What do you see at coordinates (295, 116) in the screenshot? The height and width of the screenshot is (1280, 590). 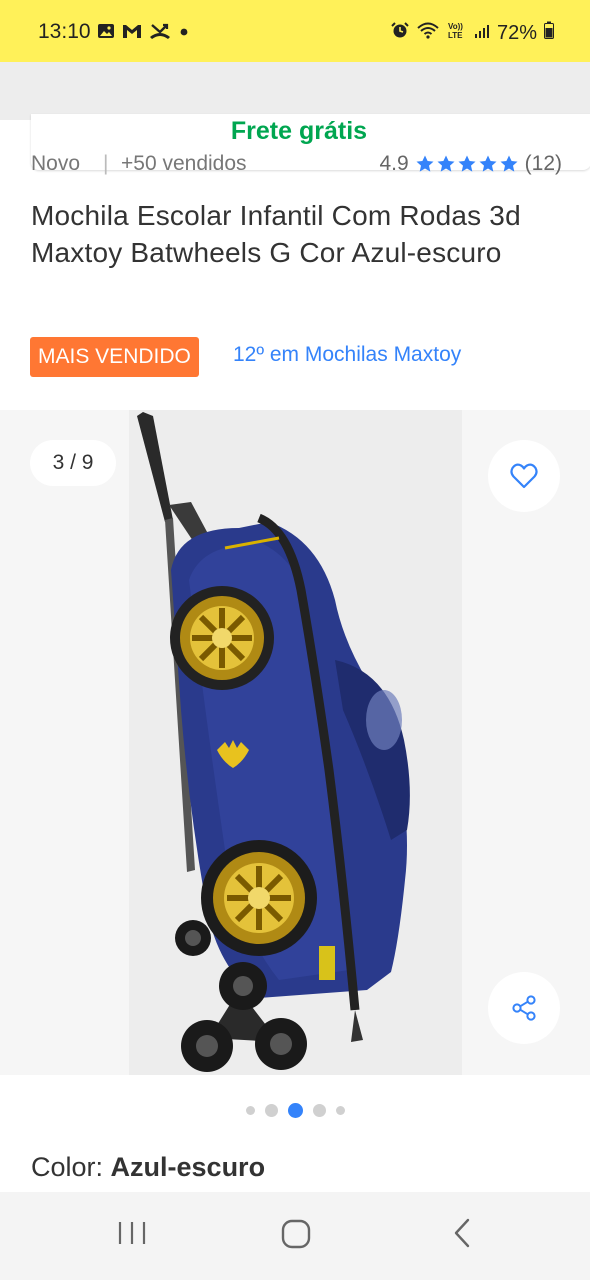 I see `shipping-band: Frete grátis` at bounding box center [295, 116].